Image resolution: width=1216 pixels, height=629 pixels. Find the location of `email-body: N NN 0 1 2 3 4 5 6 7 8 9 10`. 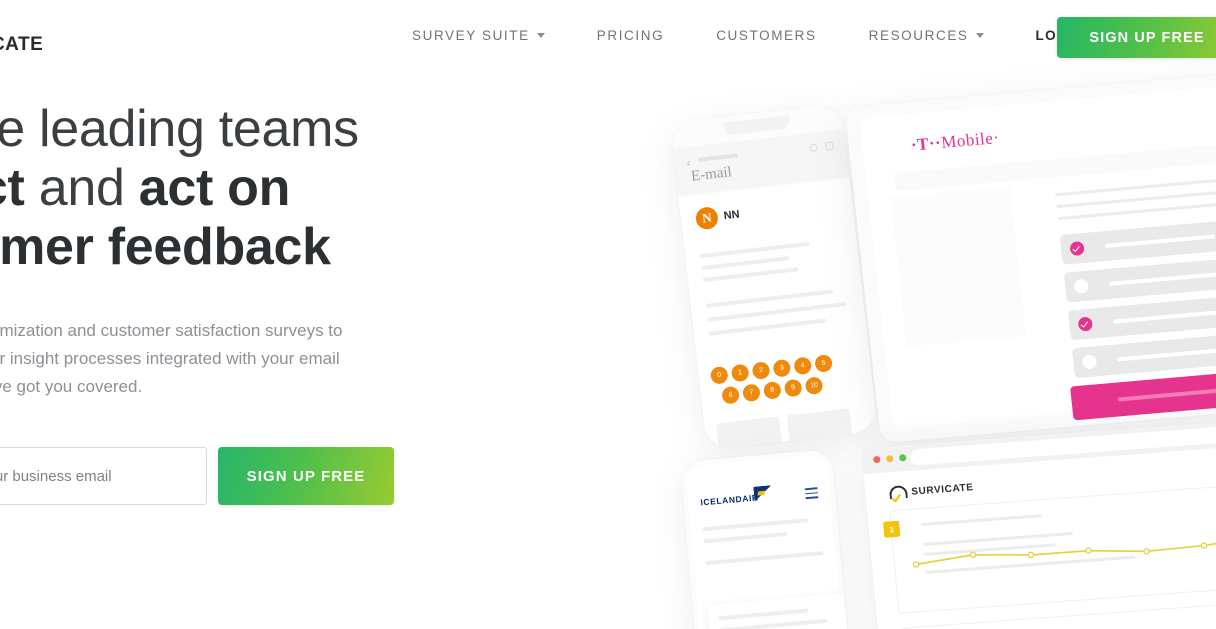

email-body: N NN 0 1 2 3 4 5 6 7 8 9 10 is located at coordinates (778, 314).